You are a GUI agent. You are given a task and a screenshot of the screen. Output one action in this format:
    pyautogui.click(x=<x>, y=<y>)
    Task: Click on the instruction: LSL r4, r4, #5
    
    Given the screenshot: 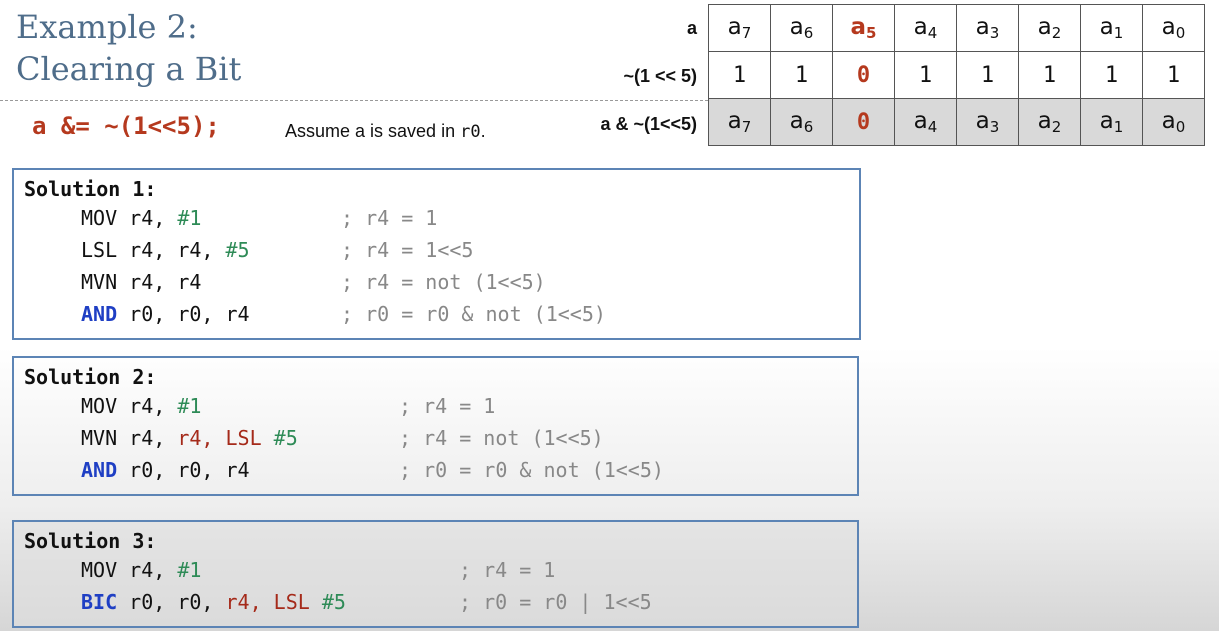 What is the action you would take?
    pyautogui.click(x=165, y=250)
    